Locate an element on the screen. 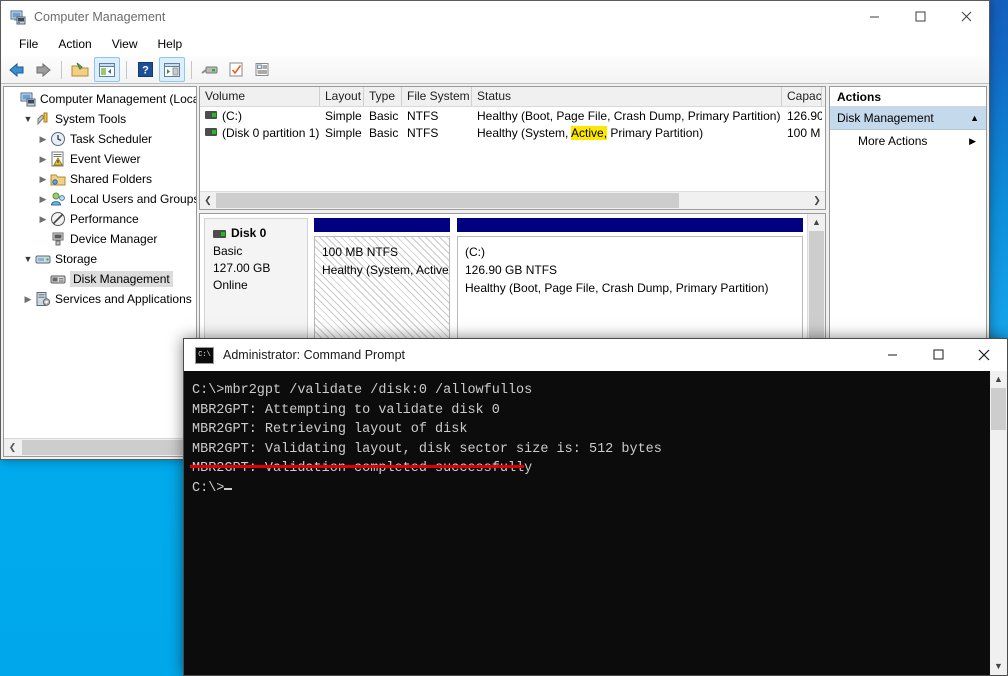 This screenshot has width=1008, height=676. menu-view: View is located at coordinates (125, 44).